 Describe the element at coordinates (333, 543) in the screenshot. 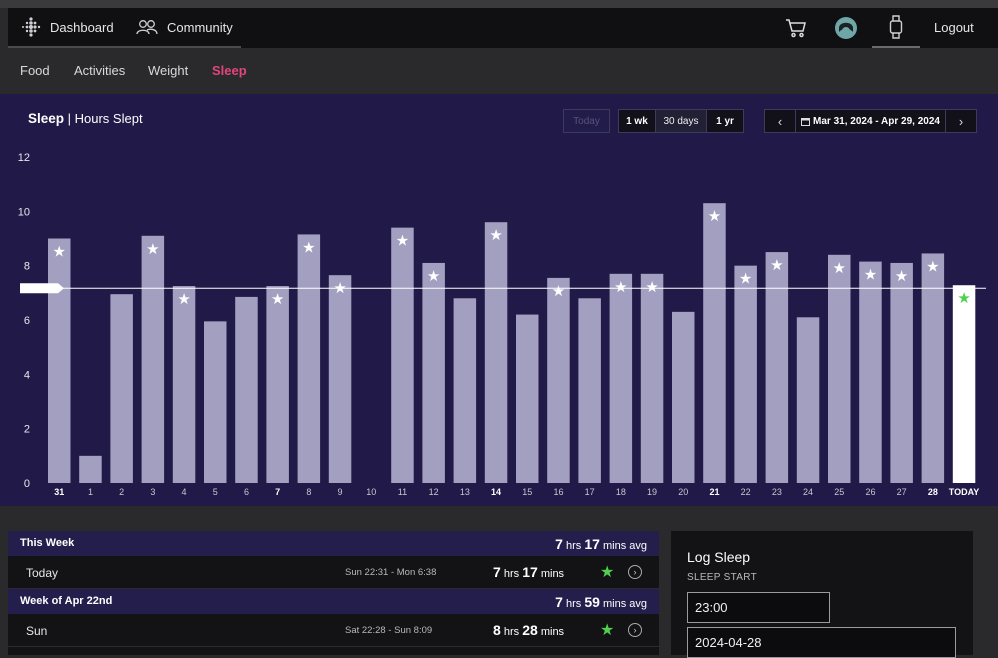

I see `week-header: This Week 7 hrs 17 mins avg` at that location.